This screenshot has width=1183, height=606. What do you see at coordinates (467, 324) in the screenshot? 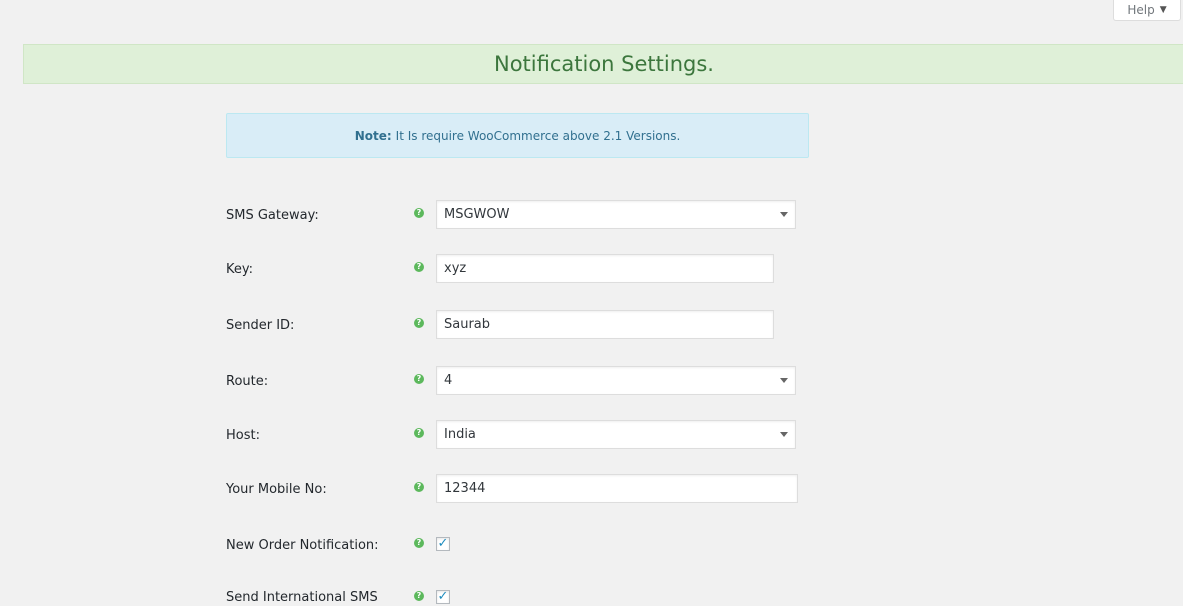
I see `sender-id-value: Saurab` at bounding box center [467, 324].